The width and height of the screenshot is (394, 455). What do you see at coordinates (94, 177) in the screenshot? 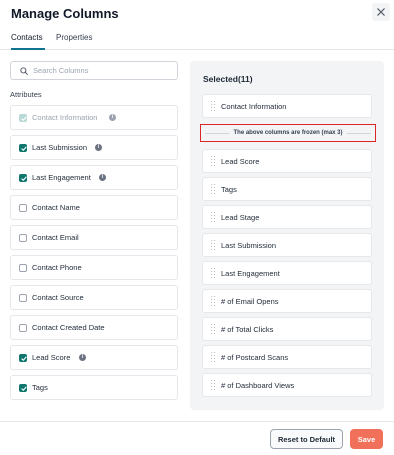
I see `attribute-item: Last Engagement i` at bounding box center [94, 177].